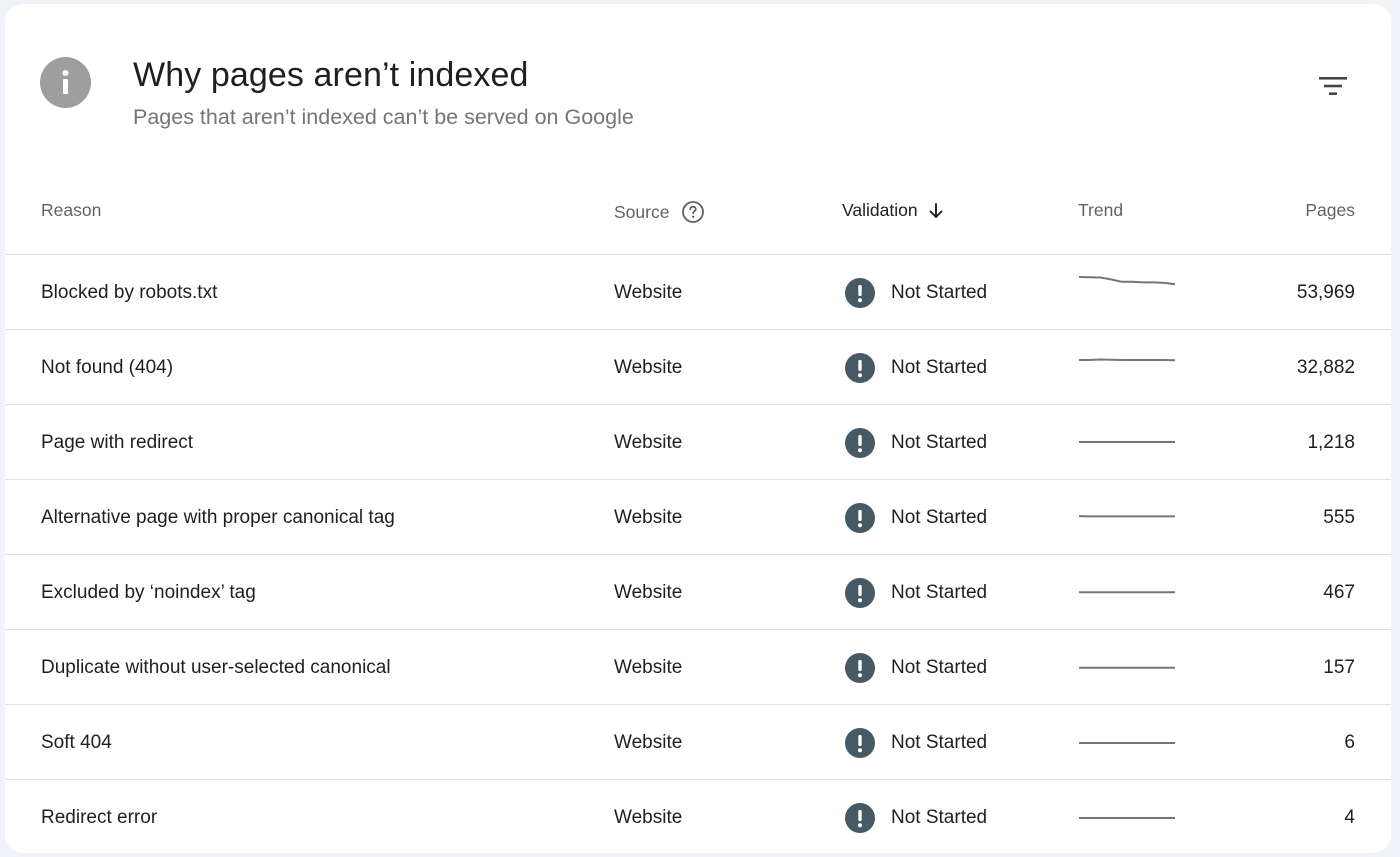 Image resolution: width=1400 pixels, height=857 pixels. I want to click on arrow-down-icon, so click(936, 211).